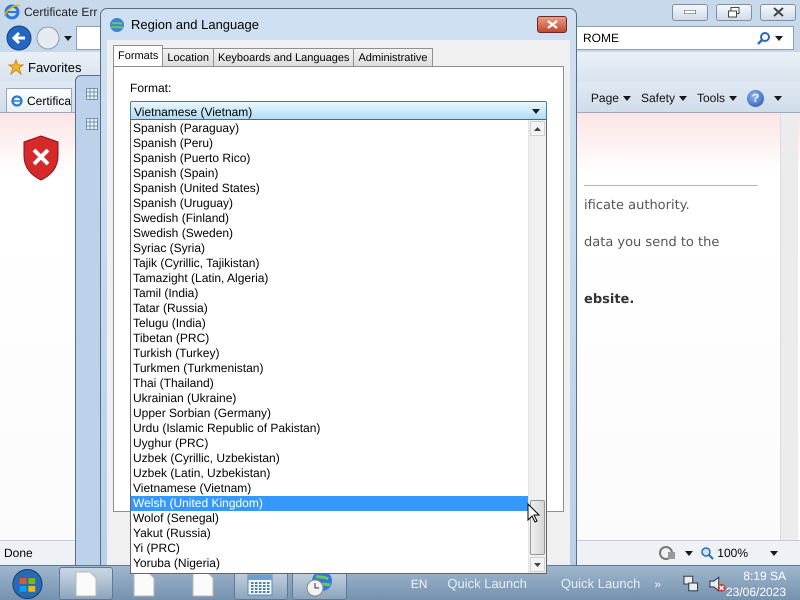 The height and width of the screenshot is (600, 800). Describe the element at coordinates (329, 368) in the screenshot. I see `dropdown-option: Turkmen (Turkmenistan)` at that location.